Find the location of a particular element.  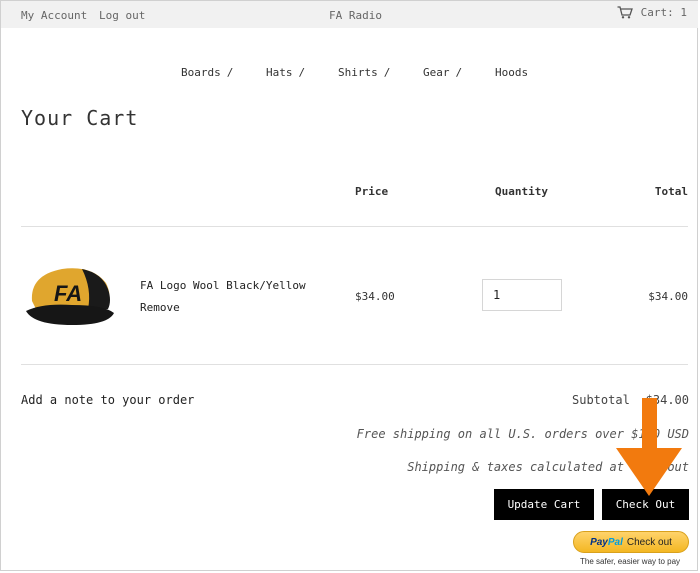

cap-product-image: FA is located at coordinates (69, 294).